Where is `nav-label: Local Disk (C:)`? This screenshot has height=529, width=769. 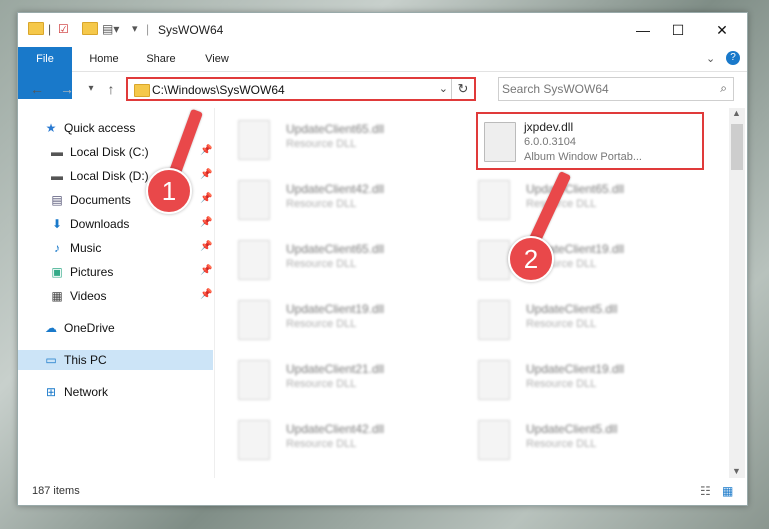 nav-label: Local Disk (C:) is located at coordinates (109, 152).